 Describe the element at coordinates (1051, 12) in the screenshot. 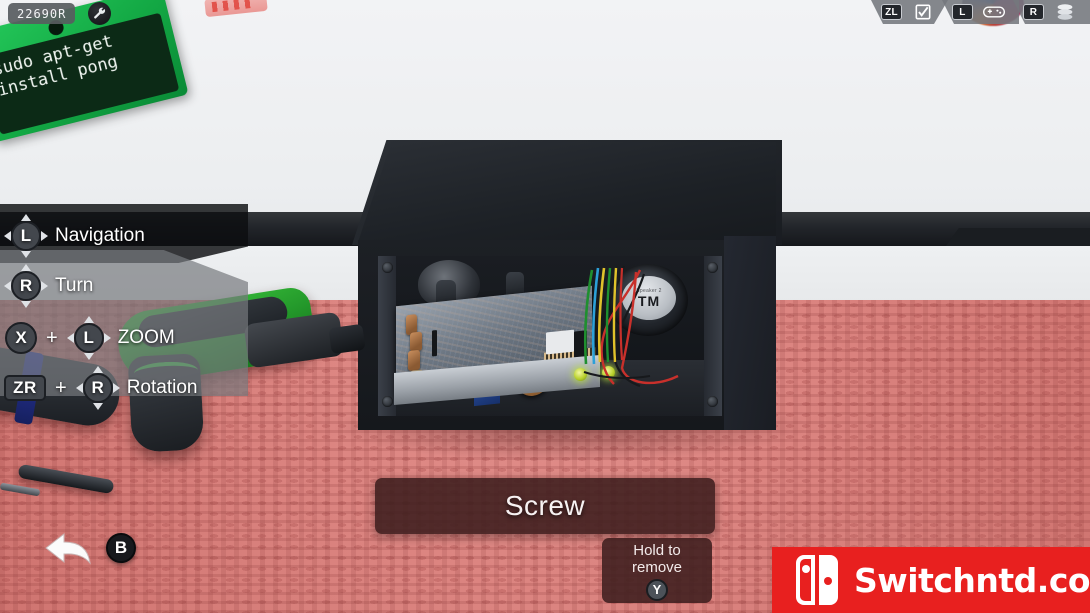

I see `hud-chip-layers: R` at that location.